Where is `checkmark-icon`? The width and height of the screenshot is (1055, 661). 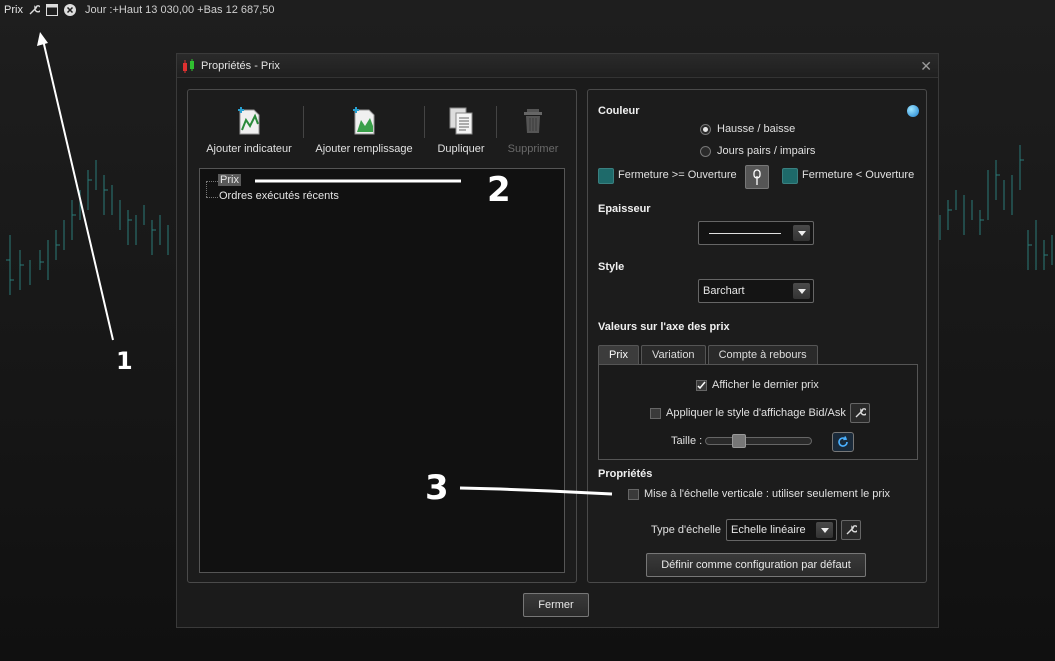 checkmark-icon is located at coordinates (701, 385).